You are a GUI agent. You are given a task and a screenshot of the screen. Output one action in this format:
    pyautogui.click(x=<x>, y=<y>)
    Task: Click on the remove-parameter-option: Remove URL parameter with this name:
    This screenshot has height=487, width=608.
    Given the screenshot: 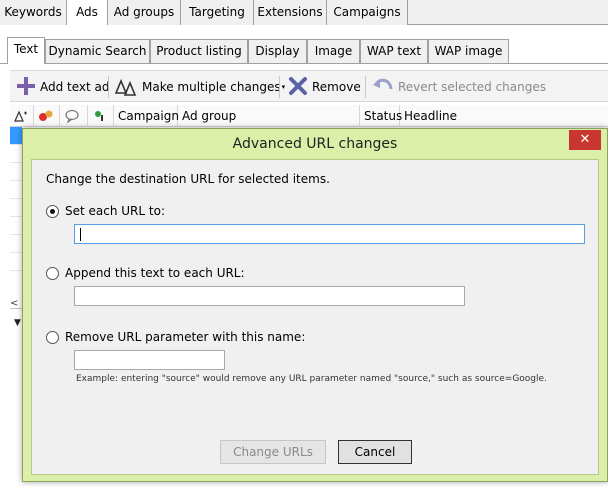 What is the action you would take?
    pyautogui.click(x=175, y=337)
    